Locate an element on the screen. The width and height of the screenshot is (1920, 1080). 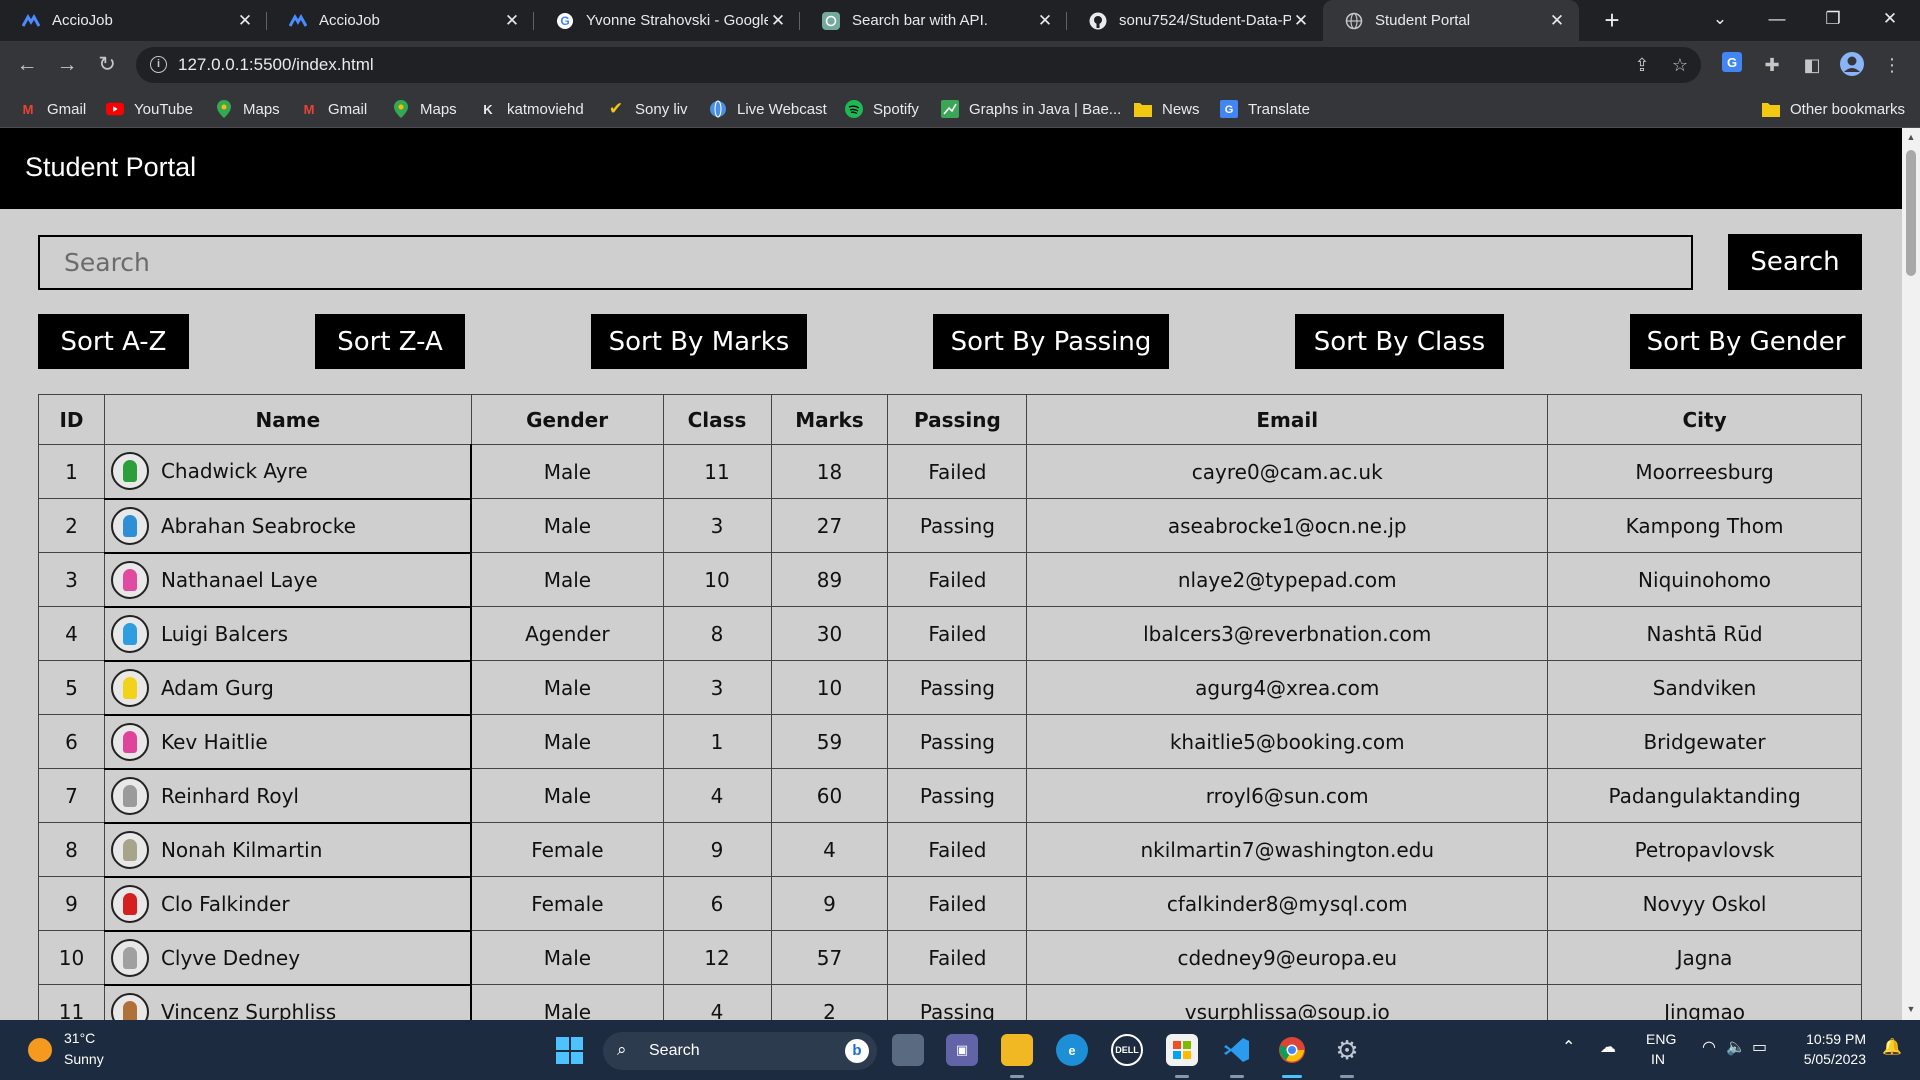
other-bookmarks-folder: Other bookmarks is located at coordinates (1833, 109).